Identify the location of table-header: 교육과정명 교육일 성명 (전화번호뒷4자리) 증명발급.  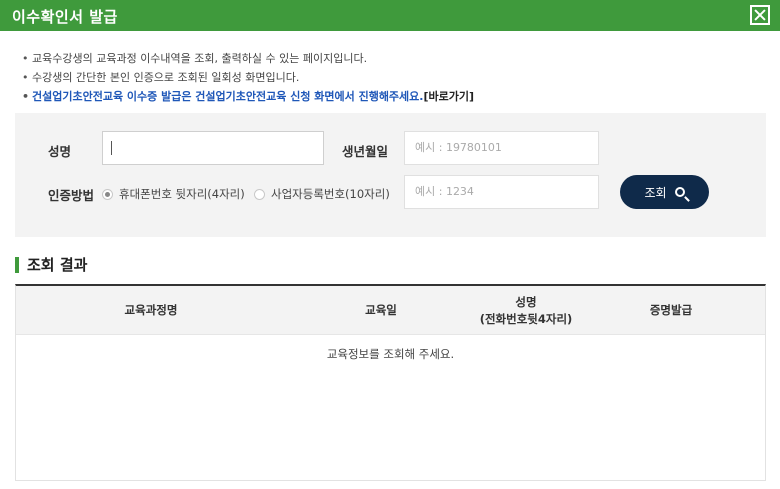
(390, 310).